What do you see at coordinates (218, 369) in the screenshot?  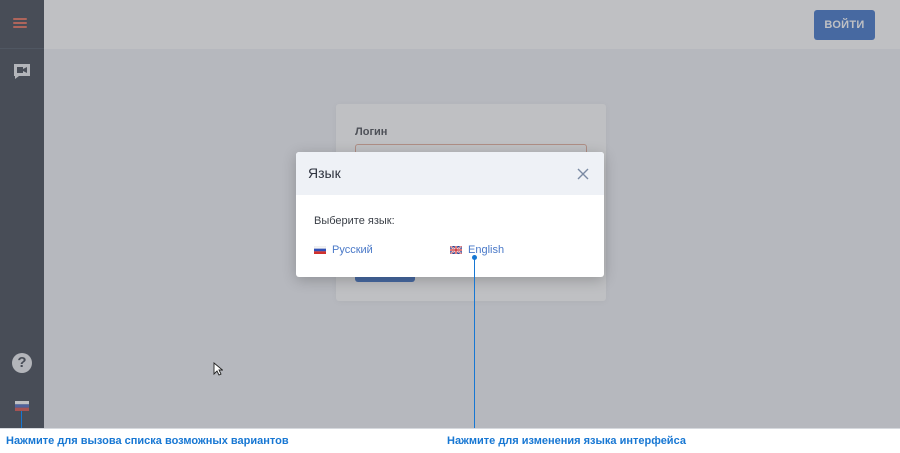 I see `mouse-cursor-icon` at bounding box center [218, 369].